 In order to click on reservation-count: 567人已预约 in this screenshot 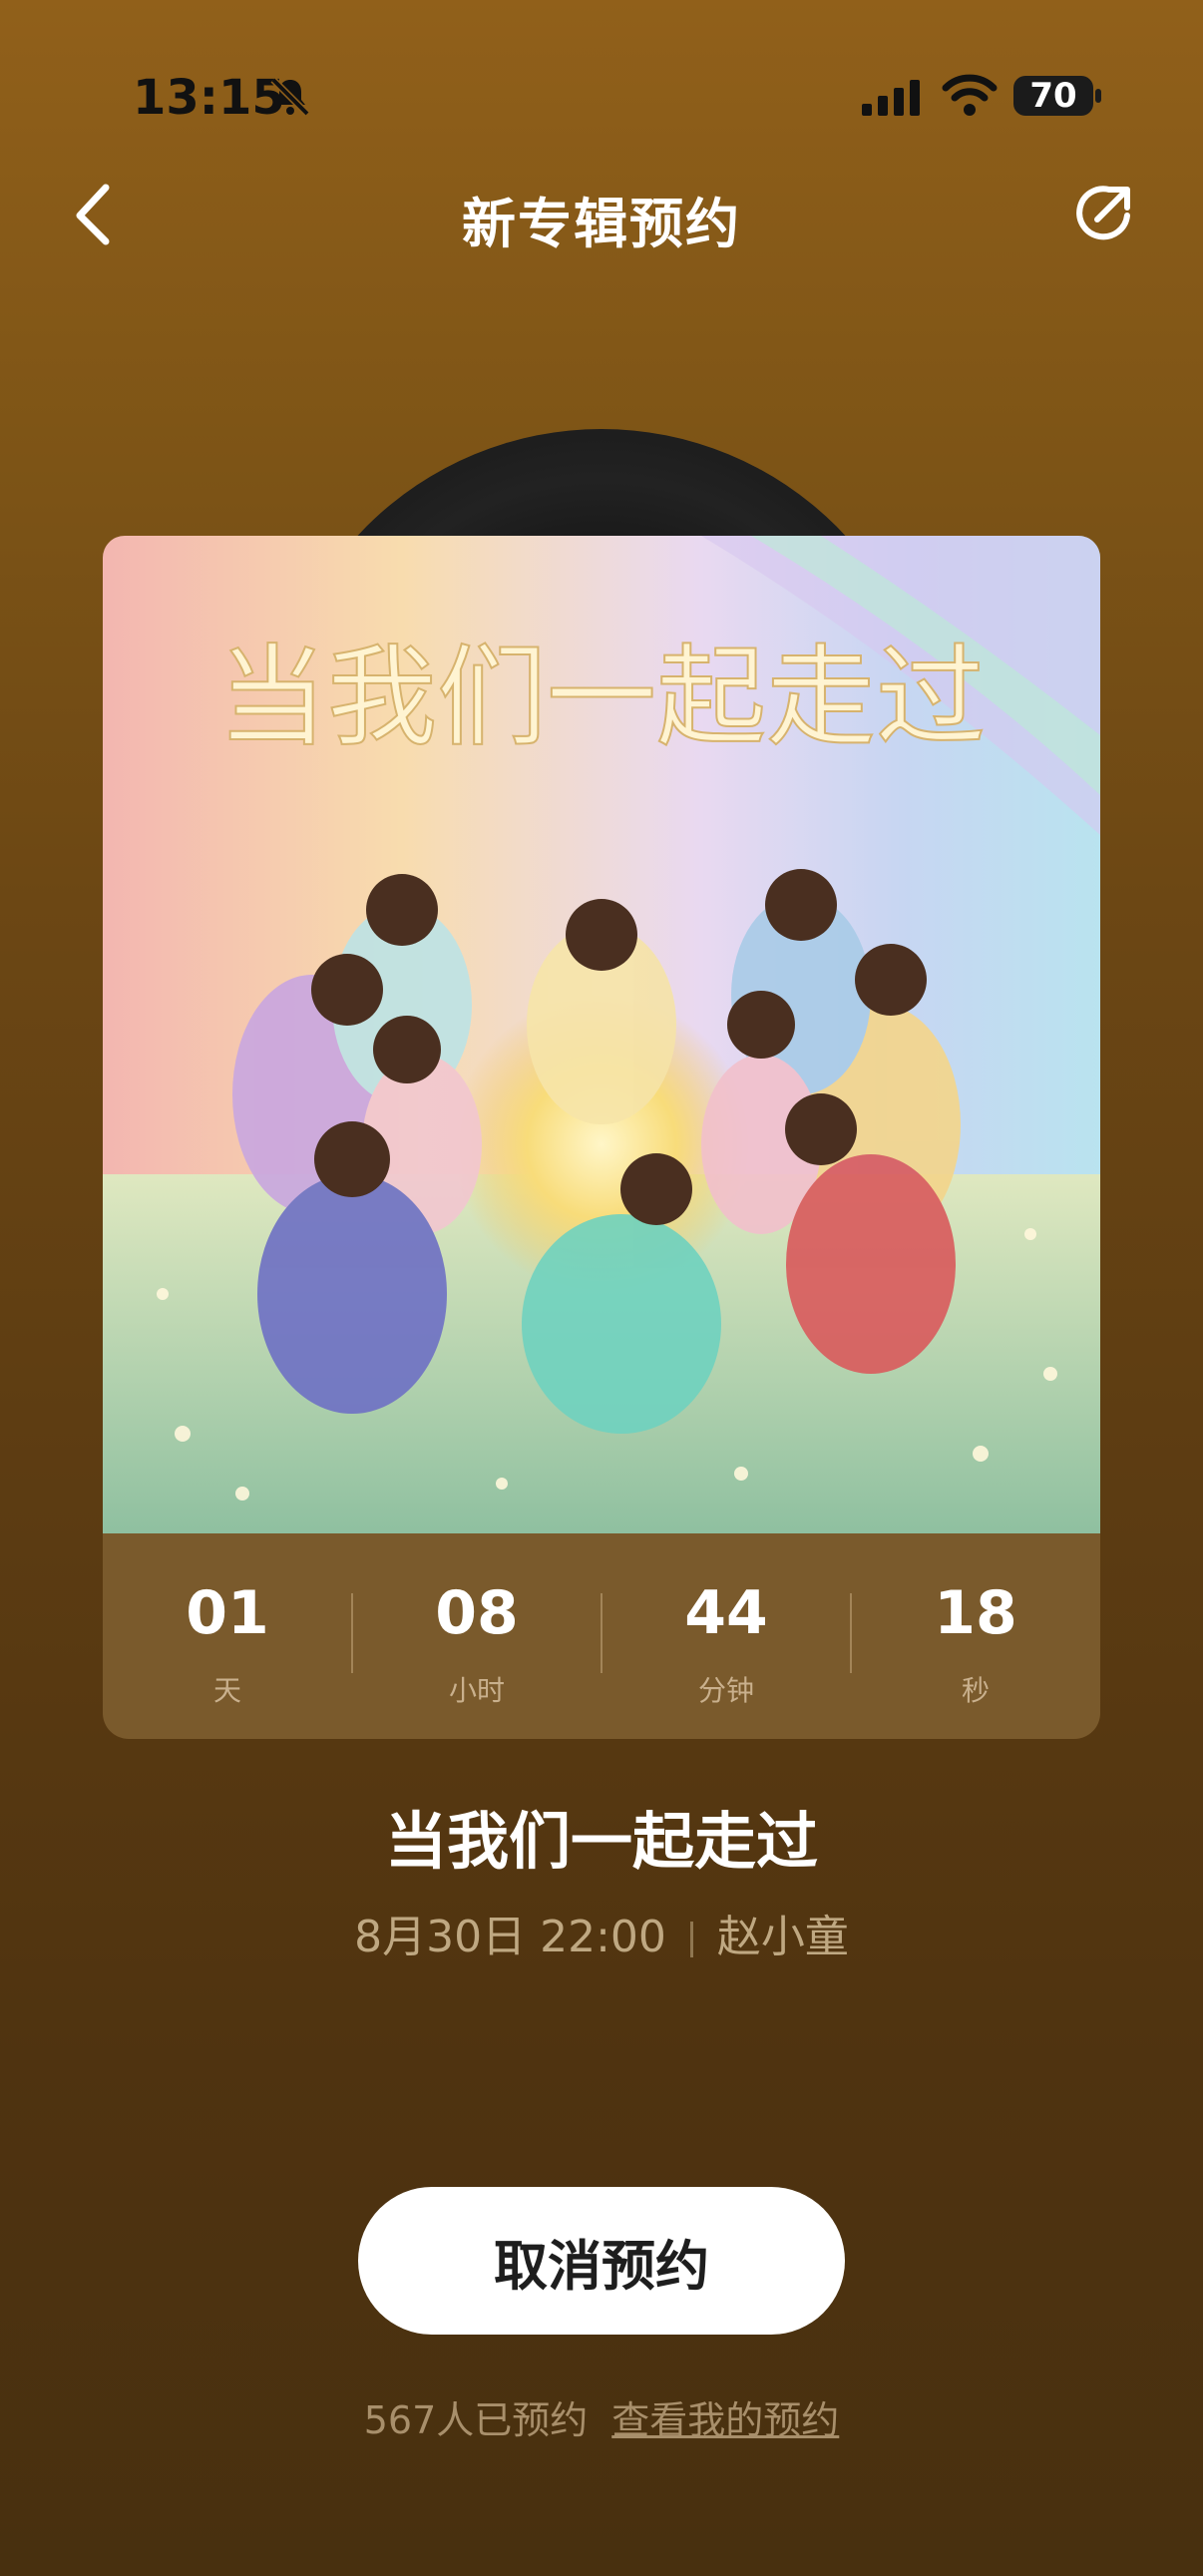, I will do `click(476, 2420)`.